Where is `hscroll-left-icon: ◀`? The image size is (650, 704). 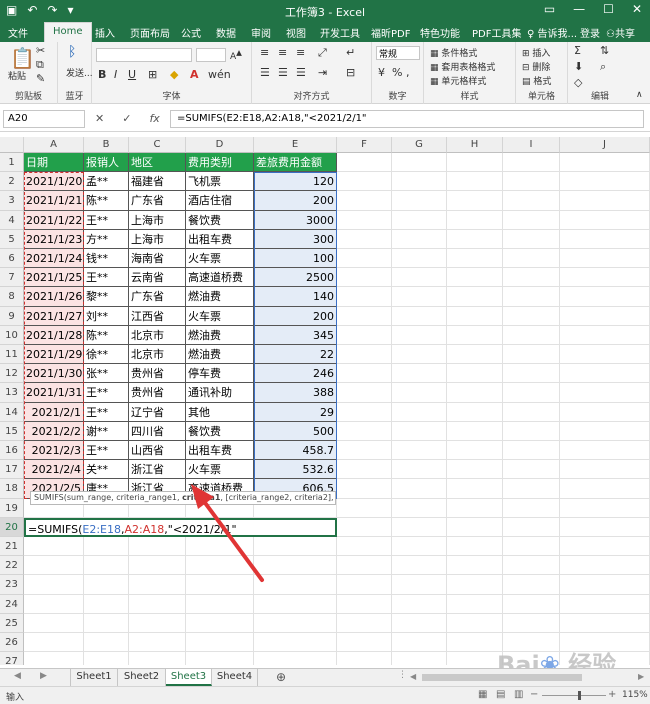 hscroll-left-icon: ◀ is located at coordinates (413, 676).